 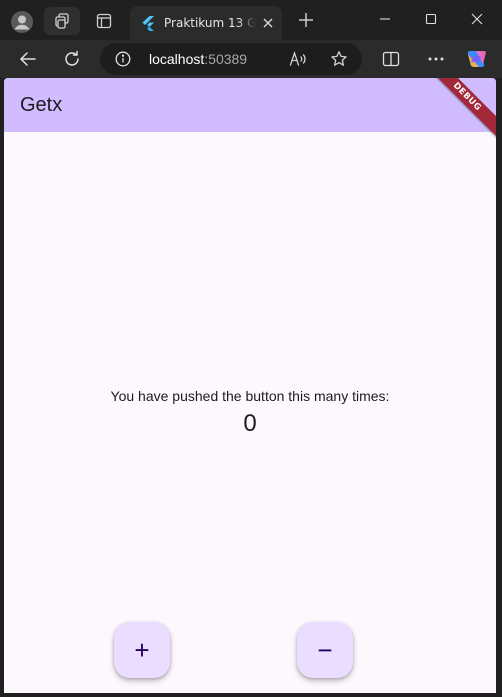 I want to click on star-icon, so click(x=339, y=58).